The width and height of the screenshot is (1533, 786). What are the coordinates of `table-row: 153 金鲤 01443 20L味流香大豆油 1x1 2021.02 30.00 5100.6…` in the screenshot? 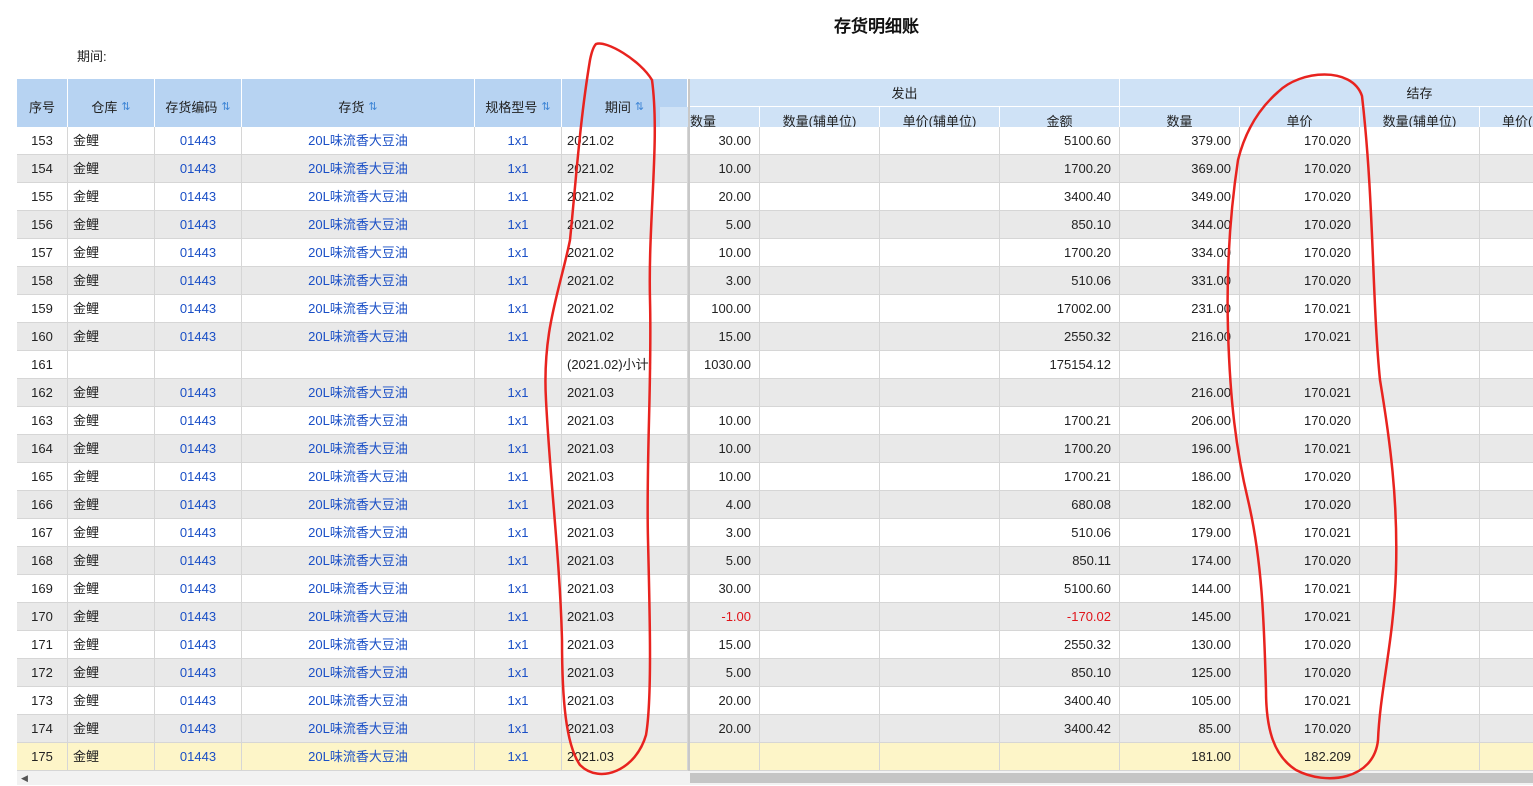 It's located at (775, 141).